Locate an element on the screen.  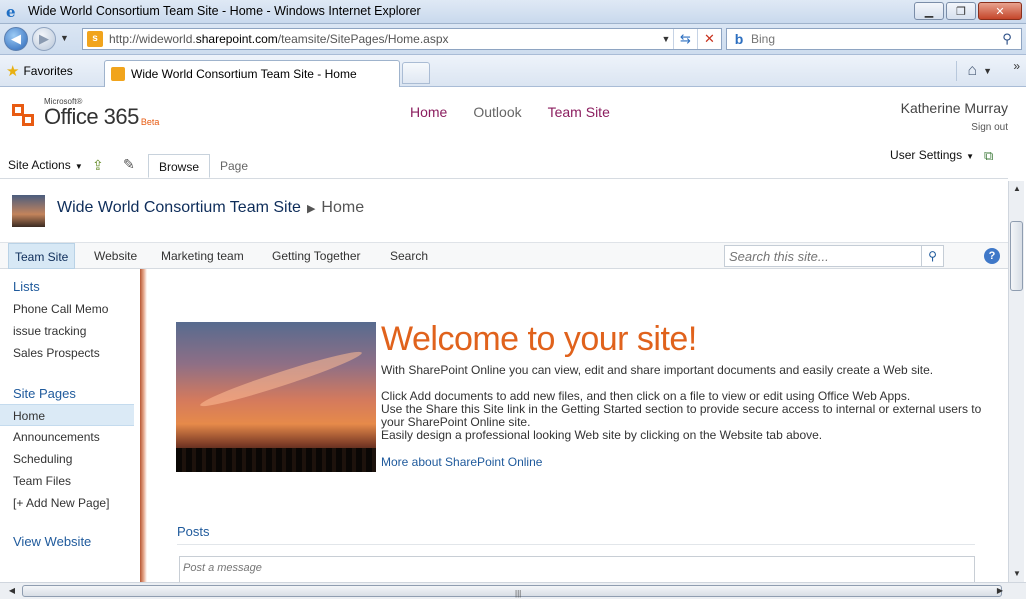
forward-button: ▶ is located at coordinates (44, 39).